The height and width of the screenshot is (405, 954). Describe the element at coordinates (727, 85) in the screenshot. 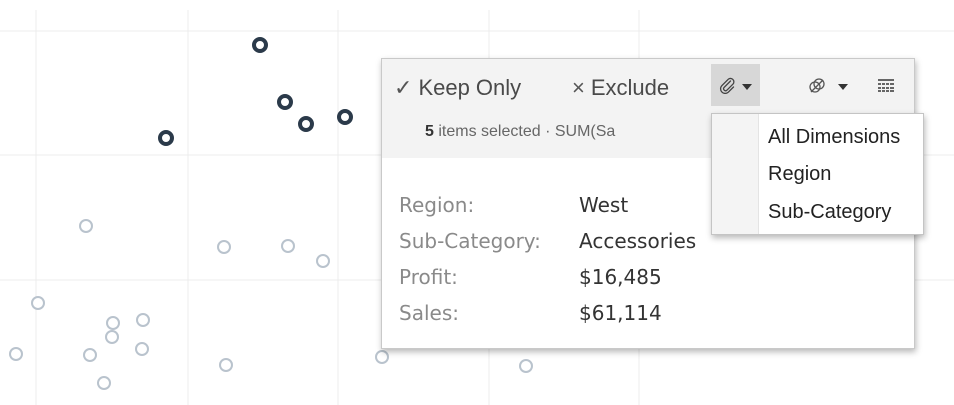

I see `paperclip-icon` at that location.